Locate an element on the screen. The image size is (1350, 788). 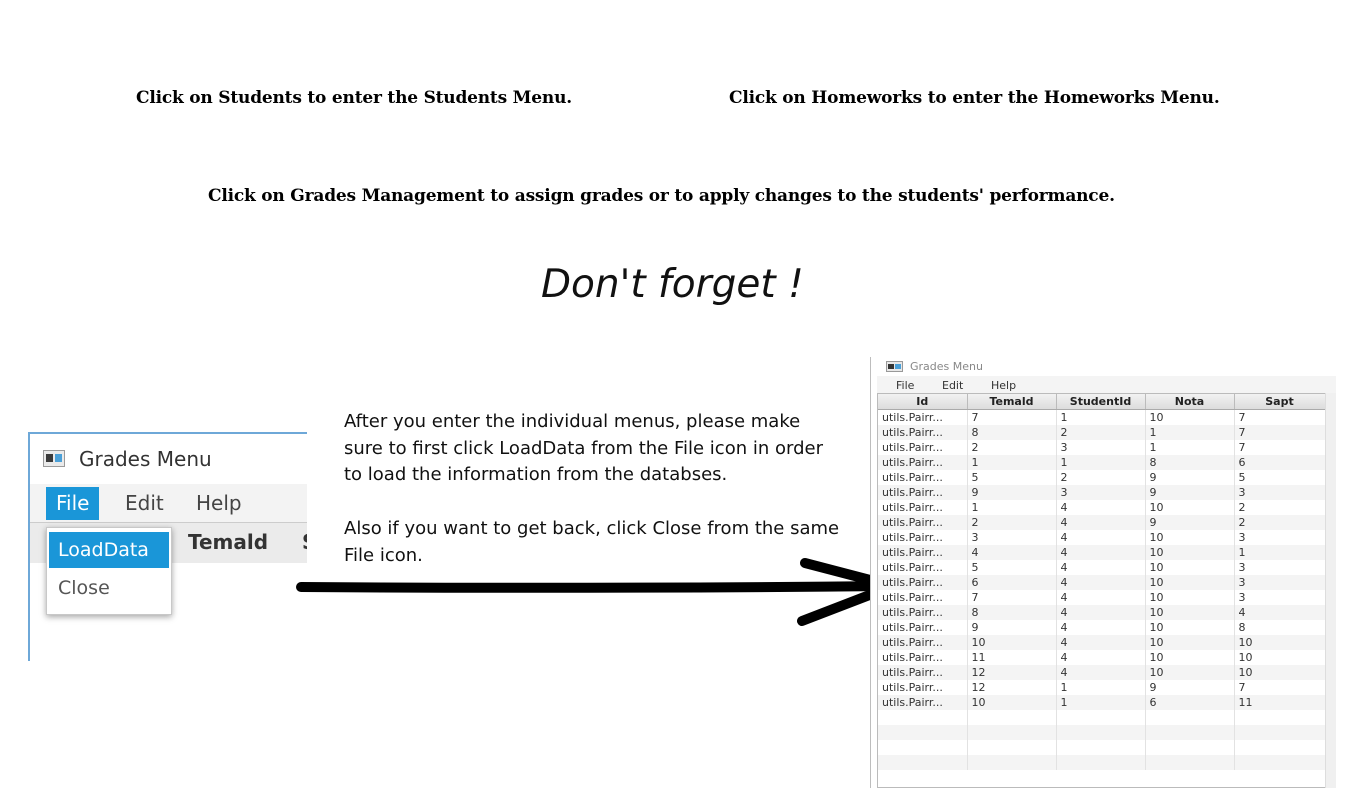
table-row: utils.Pairr... 10 1 6 11 is located at coordinates (1102, 702).